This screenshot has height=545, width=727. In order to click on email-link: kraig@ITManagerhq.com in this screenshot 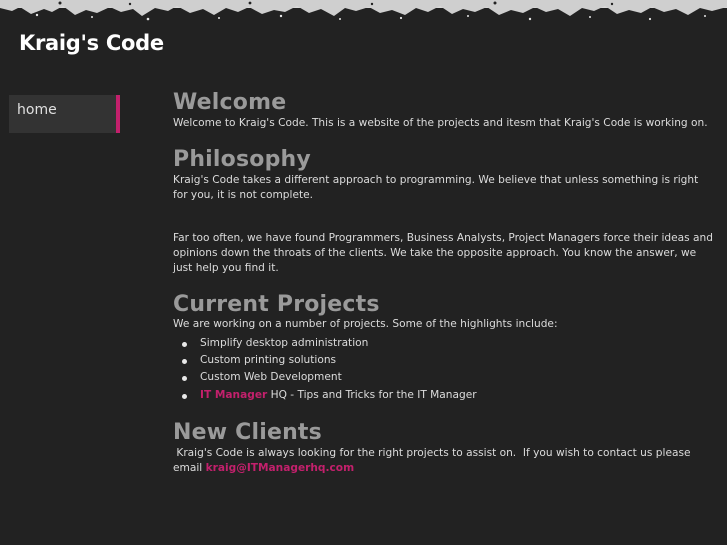, I will do `click(280, 468)`.